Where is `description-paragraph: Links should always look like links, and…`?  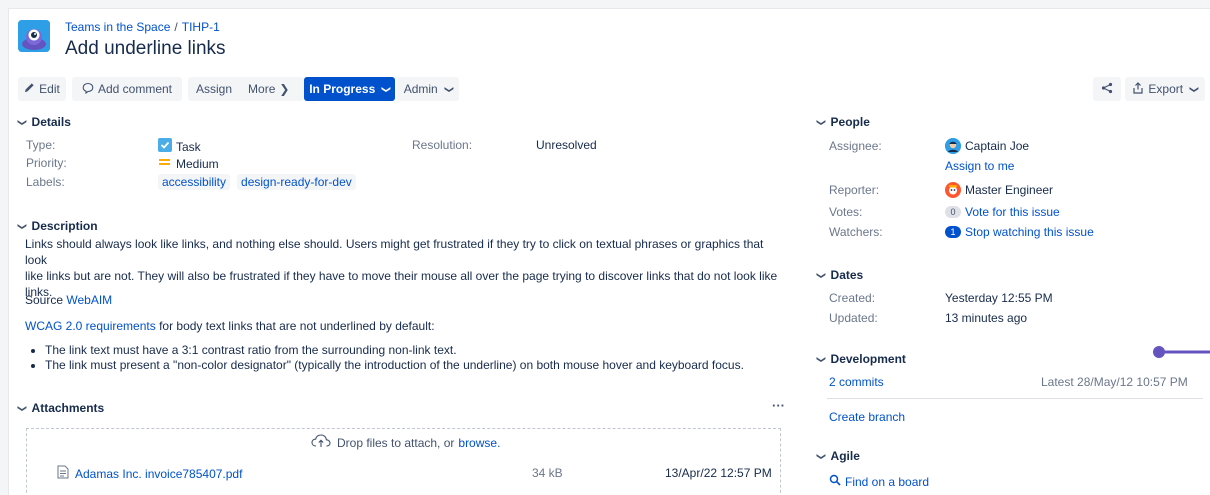
description-paragraph: Links should always look like links, and… is located at coordinates (405, 268).